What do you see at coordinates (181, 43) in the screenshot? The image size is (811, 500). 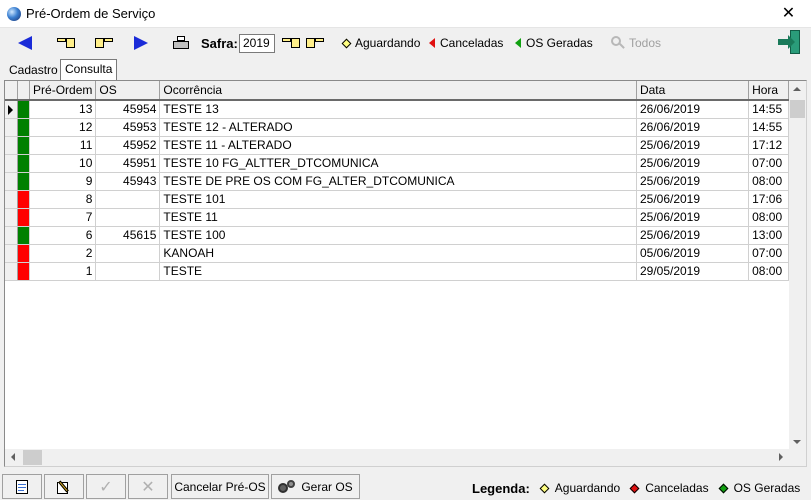 I see `print-button` at bounding box center [181, 43].